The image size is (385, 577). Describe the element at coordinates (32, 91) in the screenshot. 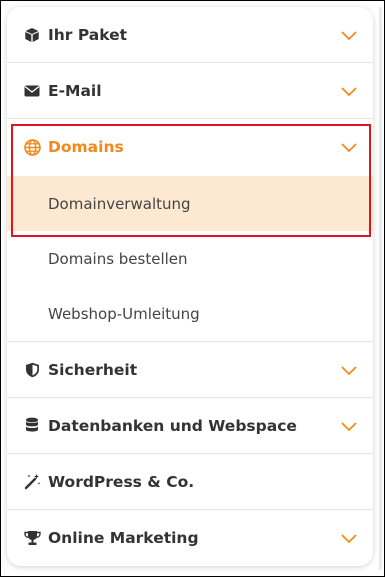

I see `envelope-icon` at that location.